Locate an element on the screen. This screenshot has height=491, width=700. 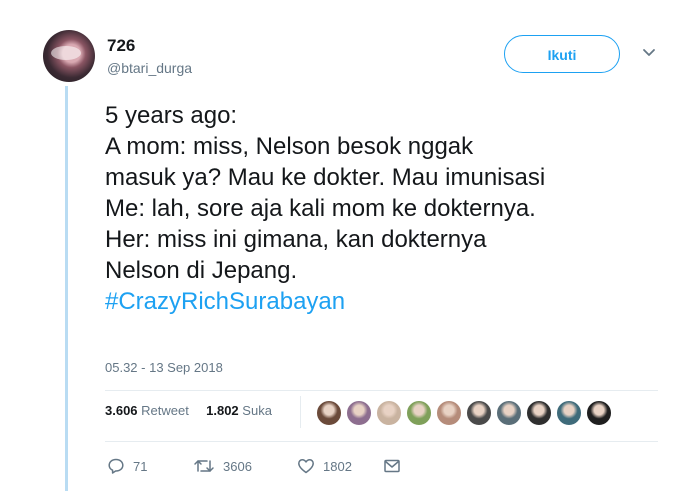
liker-avatars is located at coordinates (466, 414).